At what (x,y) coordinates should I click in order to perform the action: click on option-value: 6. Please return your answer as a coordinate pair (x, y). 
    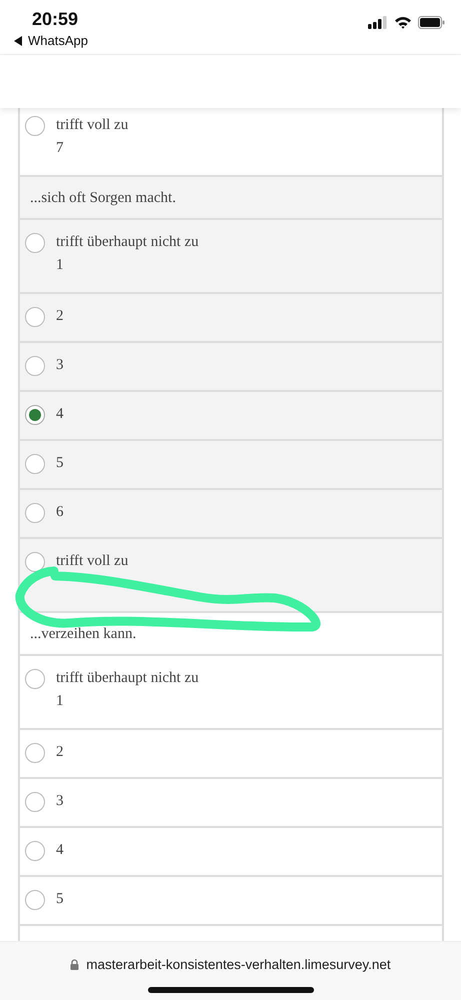
    Looking at the image, I should click on (60, 512).